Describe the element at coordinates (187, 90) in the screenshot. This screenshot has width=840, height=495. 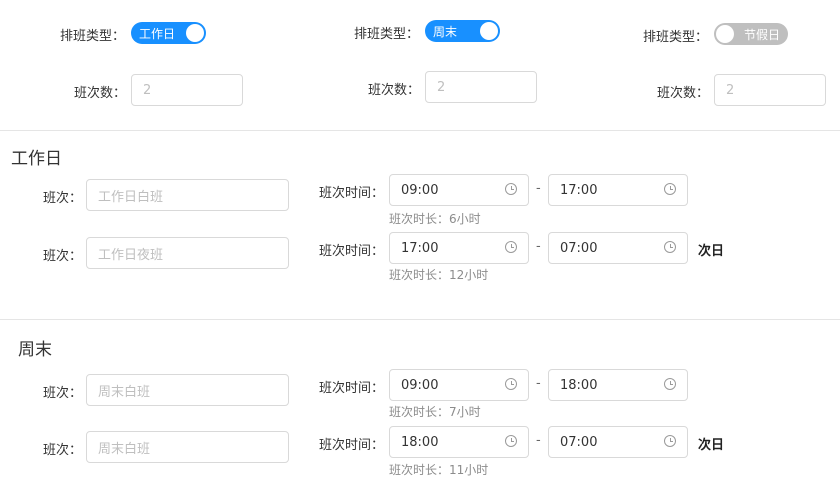
I see `shift-count-input-workday: 2` at that location.